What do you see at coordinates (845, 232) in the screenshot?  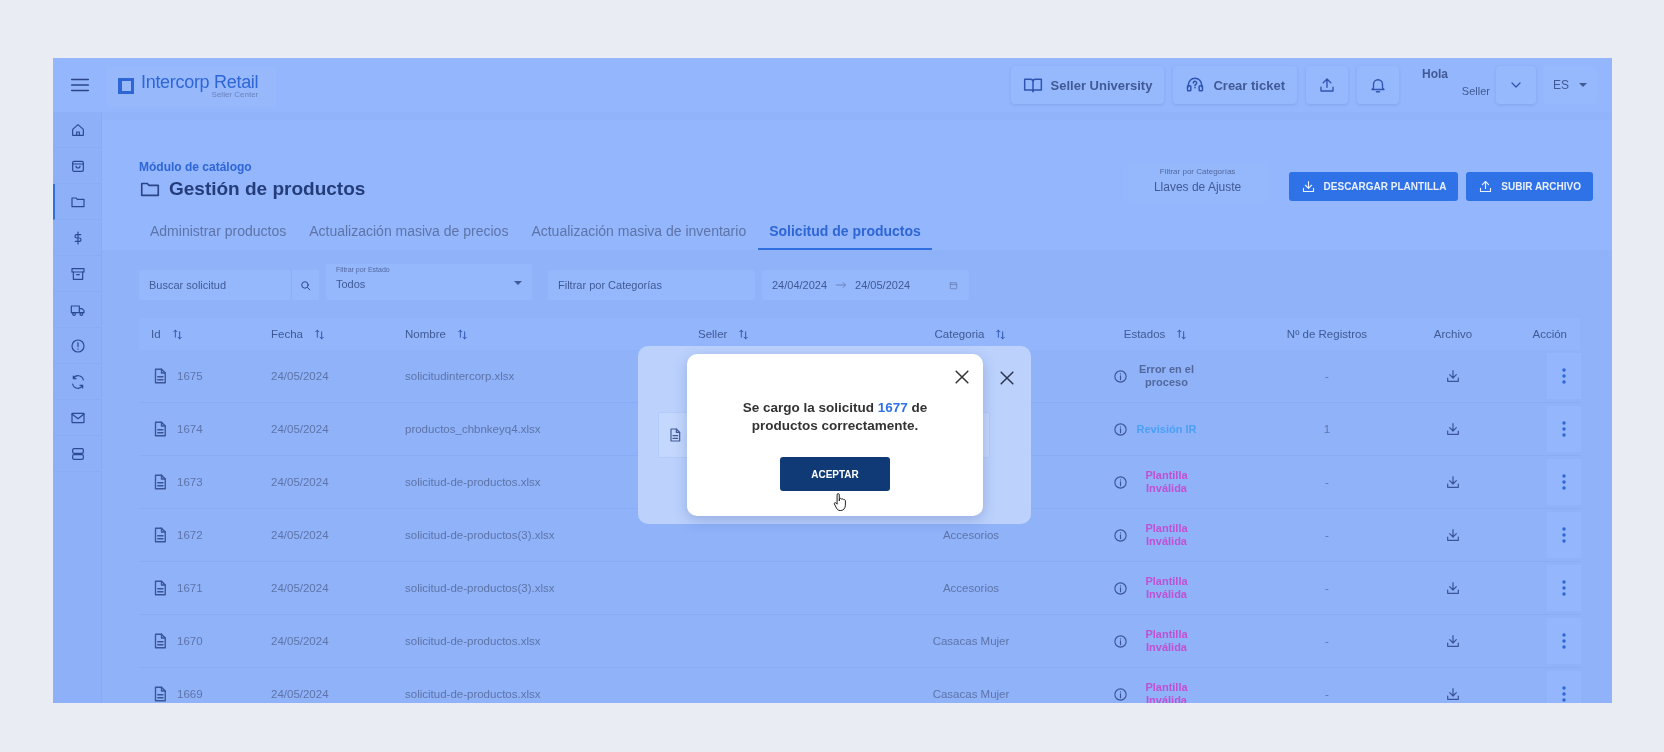 I see `tab: Solicitud de productos` at bounding box center [845, 232].